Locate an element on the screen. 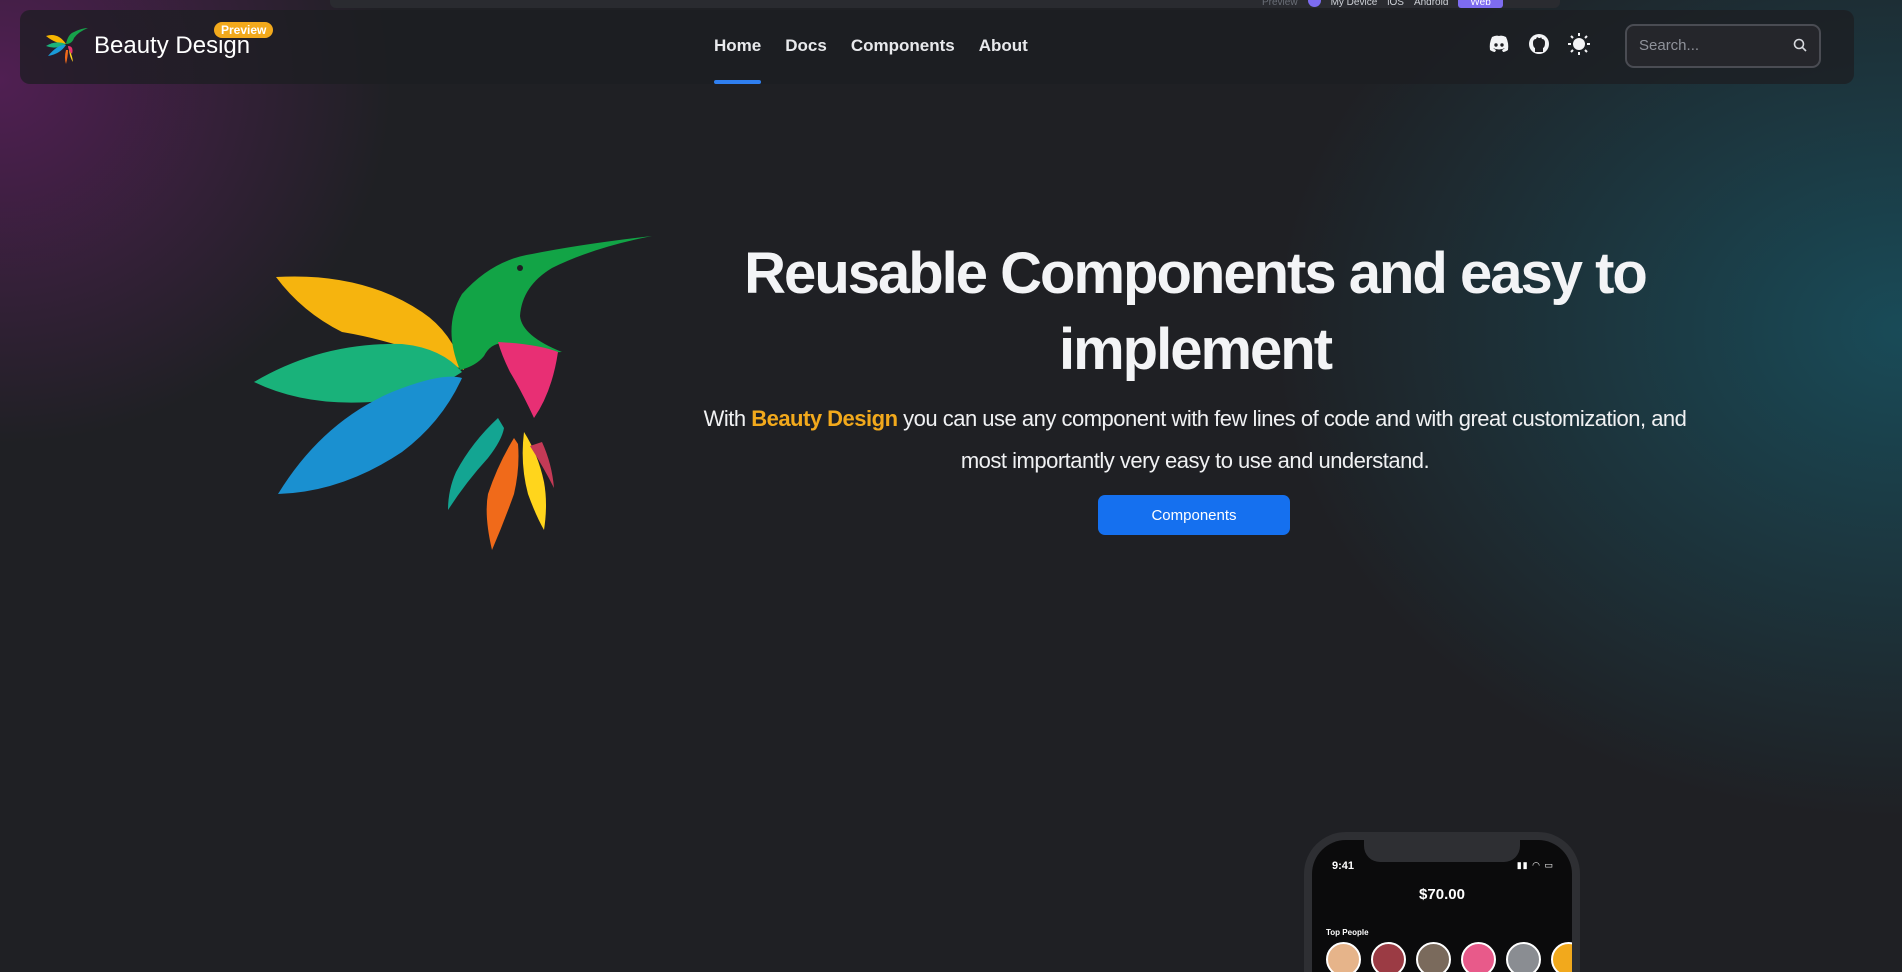 The image size is (1902, 972). phone-amount: $70.00 is located at coordinates (1442, 894).